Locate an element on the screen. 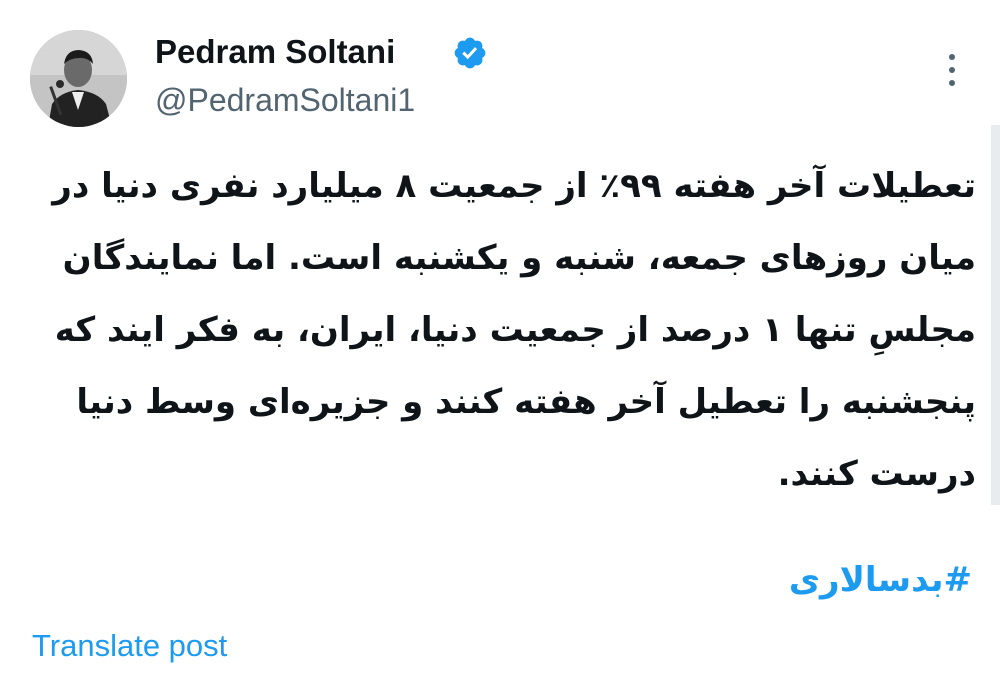 This screenshot has height=697, width=1000. author-display-name: Pedram Soltani is located at coordinates (275, 52).